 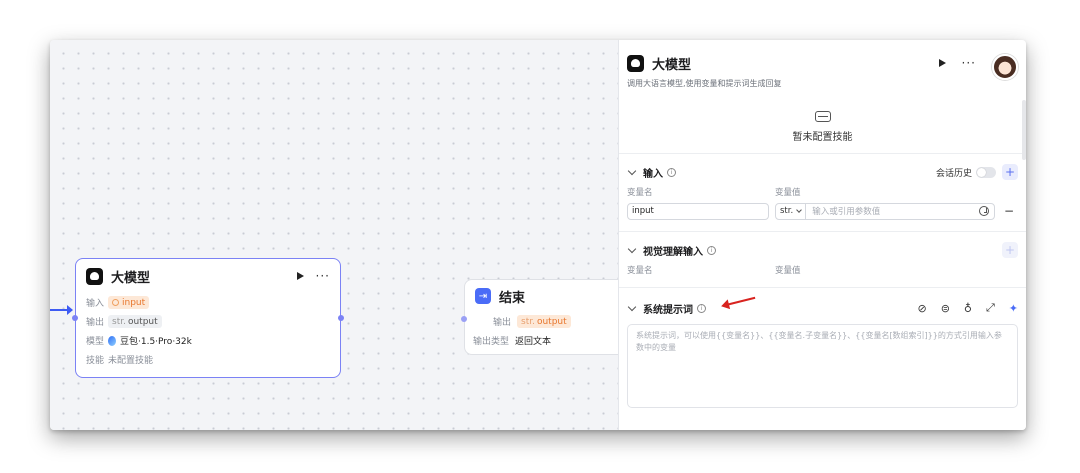 What do you see at coordinates (112, 340) in the screenshot?
I see `doubao-model-icon` at bounding box center [112, 340].